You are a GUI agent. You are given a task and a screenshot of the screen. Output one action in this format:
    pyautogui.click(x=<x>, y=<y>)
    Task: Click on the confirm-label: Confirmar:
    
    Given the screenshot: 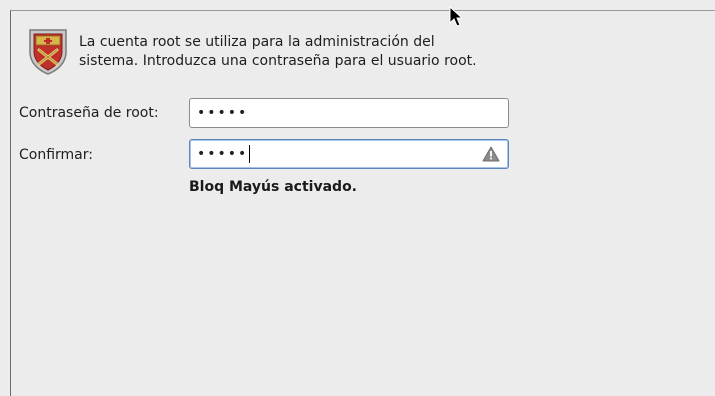 What is the action you would take?
    pyautogui.click(x=56, y=155)
    